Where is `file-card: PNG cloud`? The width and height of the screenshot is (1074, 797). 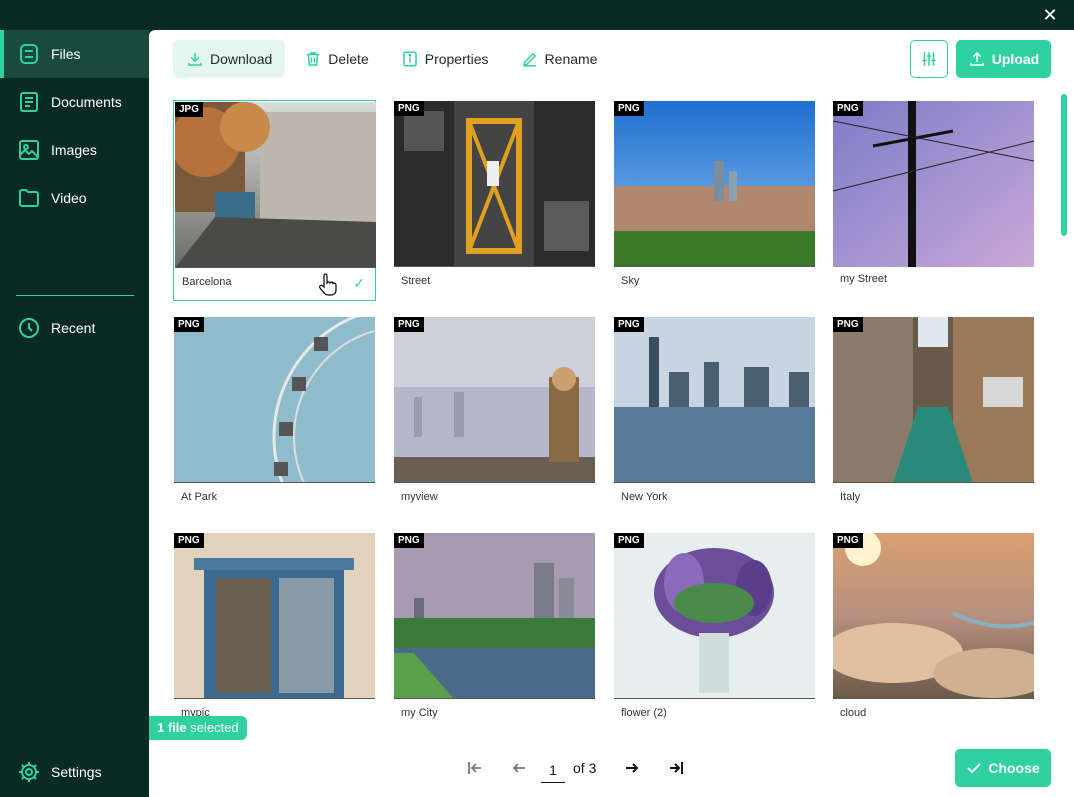
file-card: PNG cloud is located at coordinates (933, 632).